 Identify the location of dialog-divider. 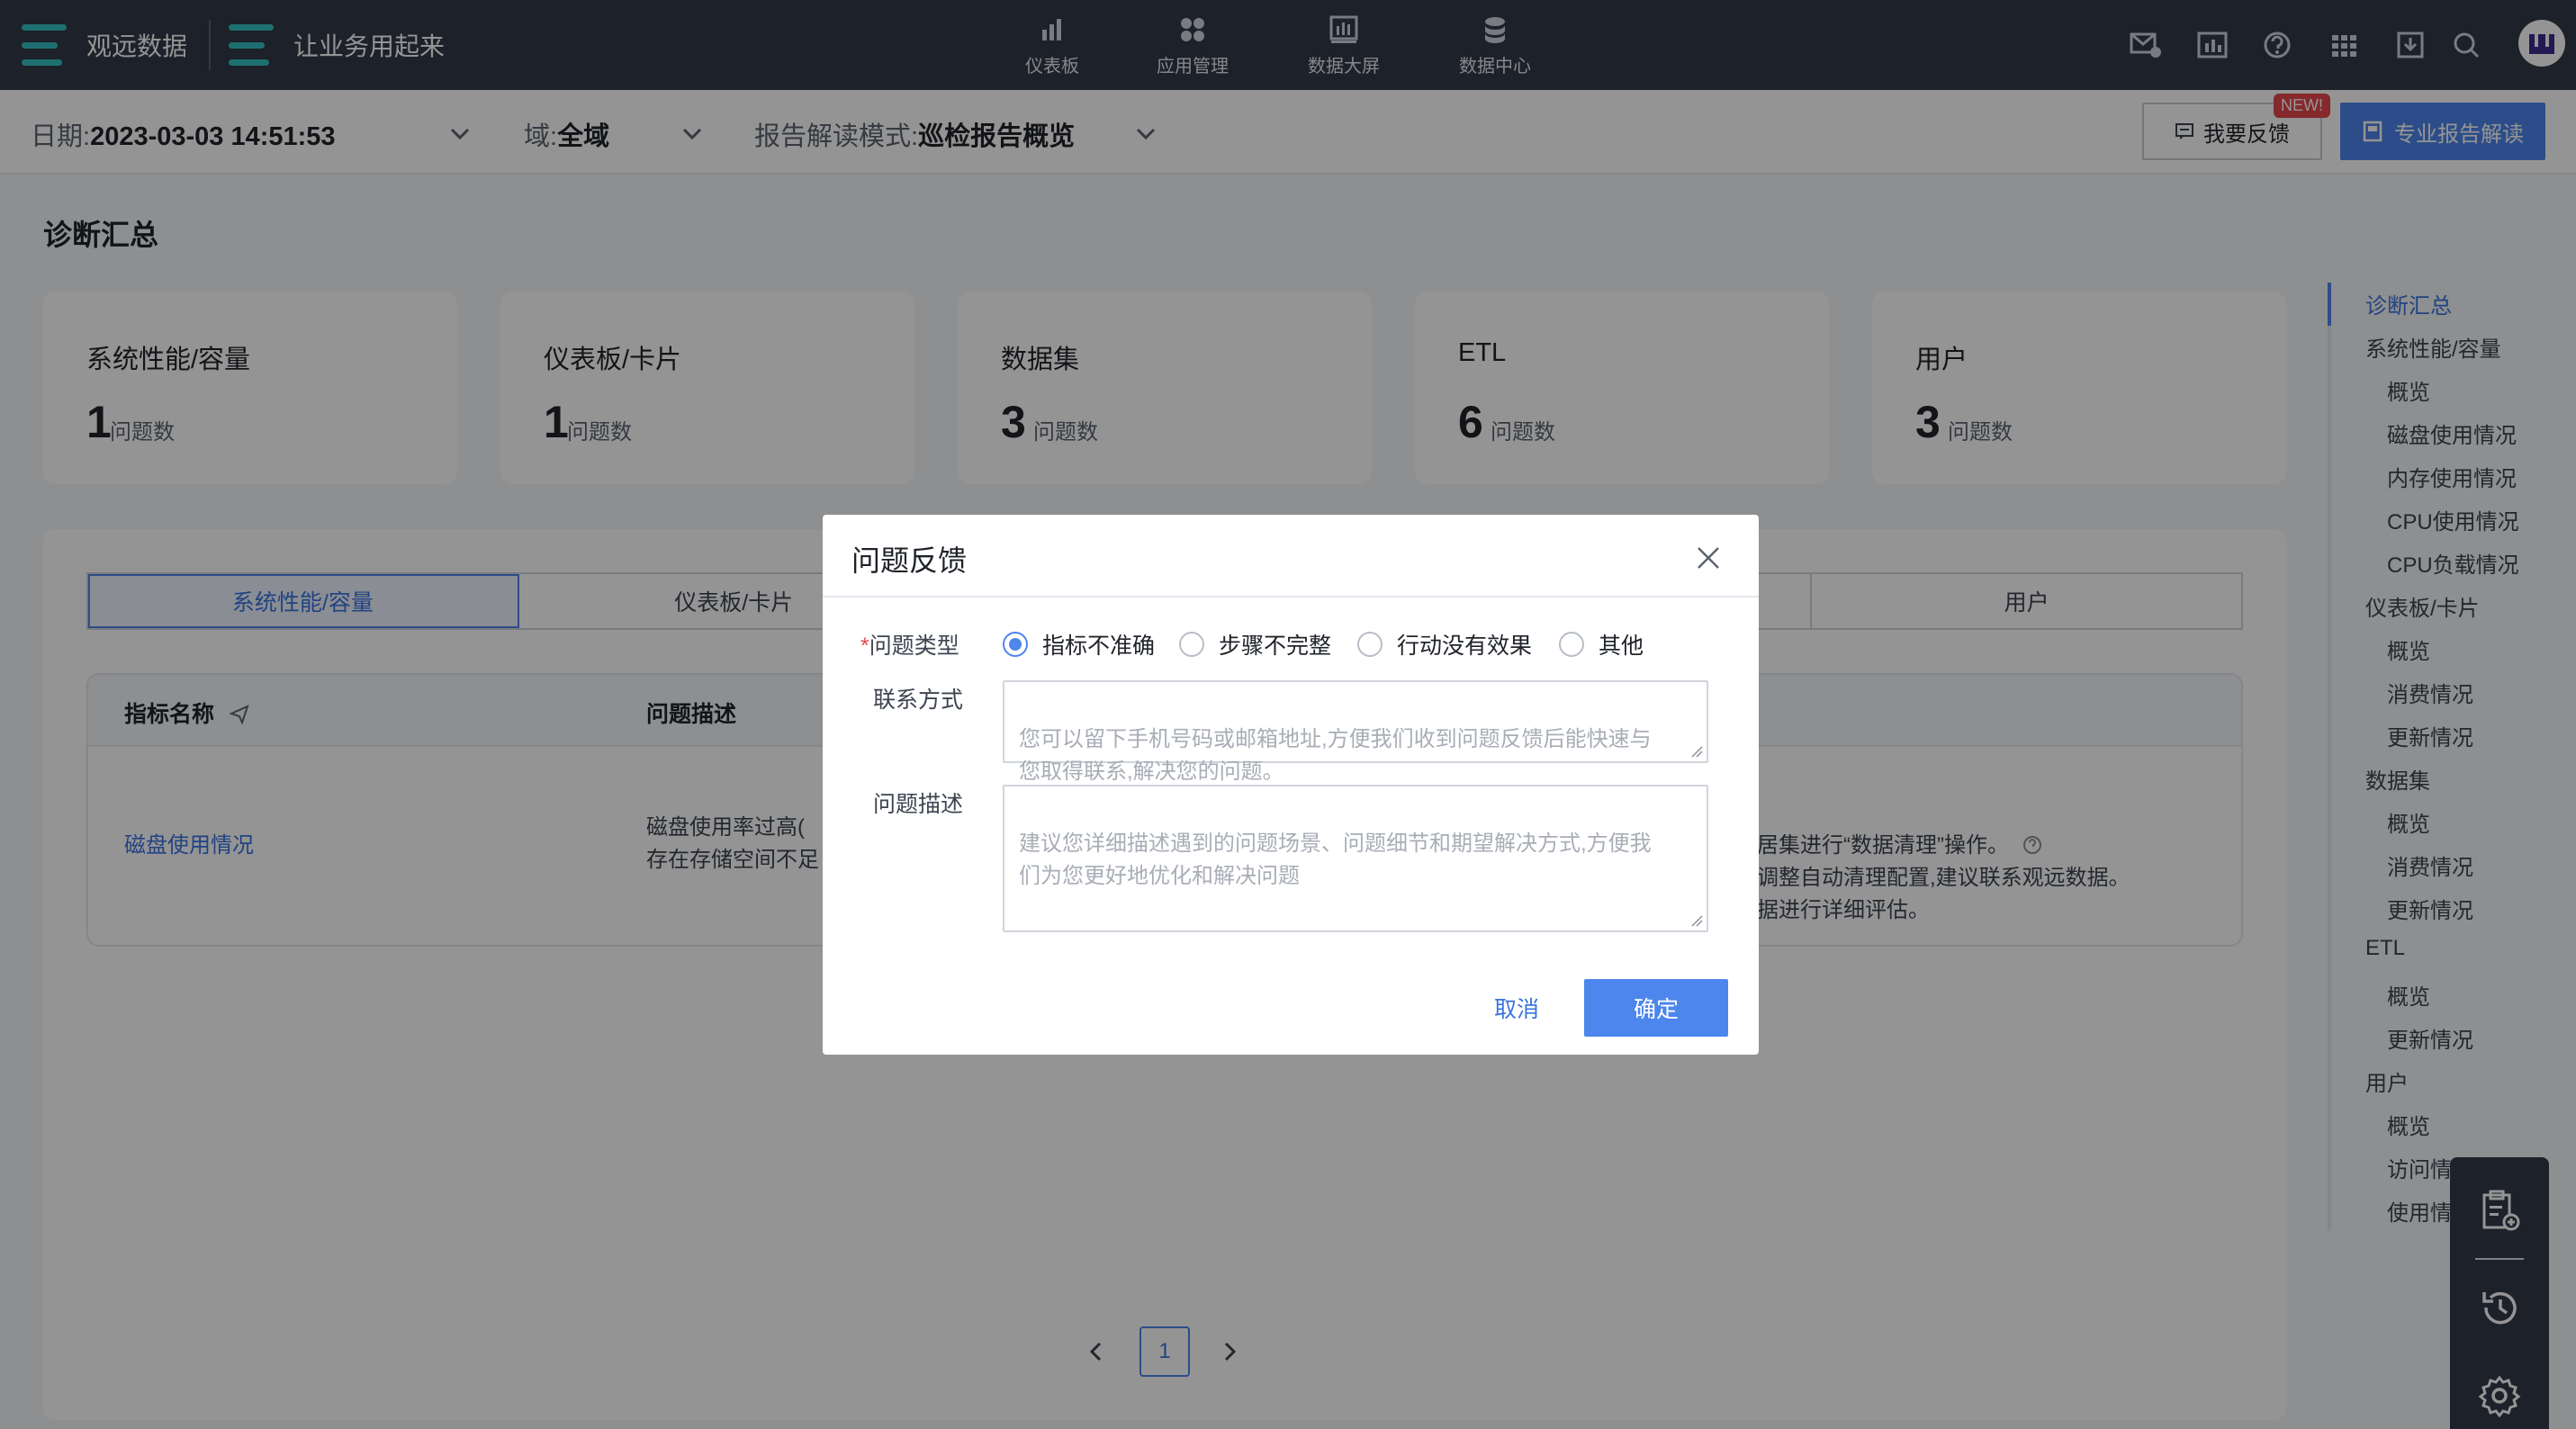
(1291, 597).